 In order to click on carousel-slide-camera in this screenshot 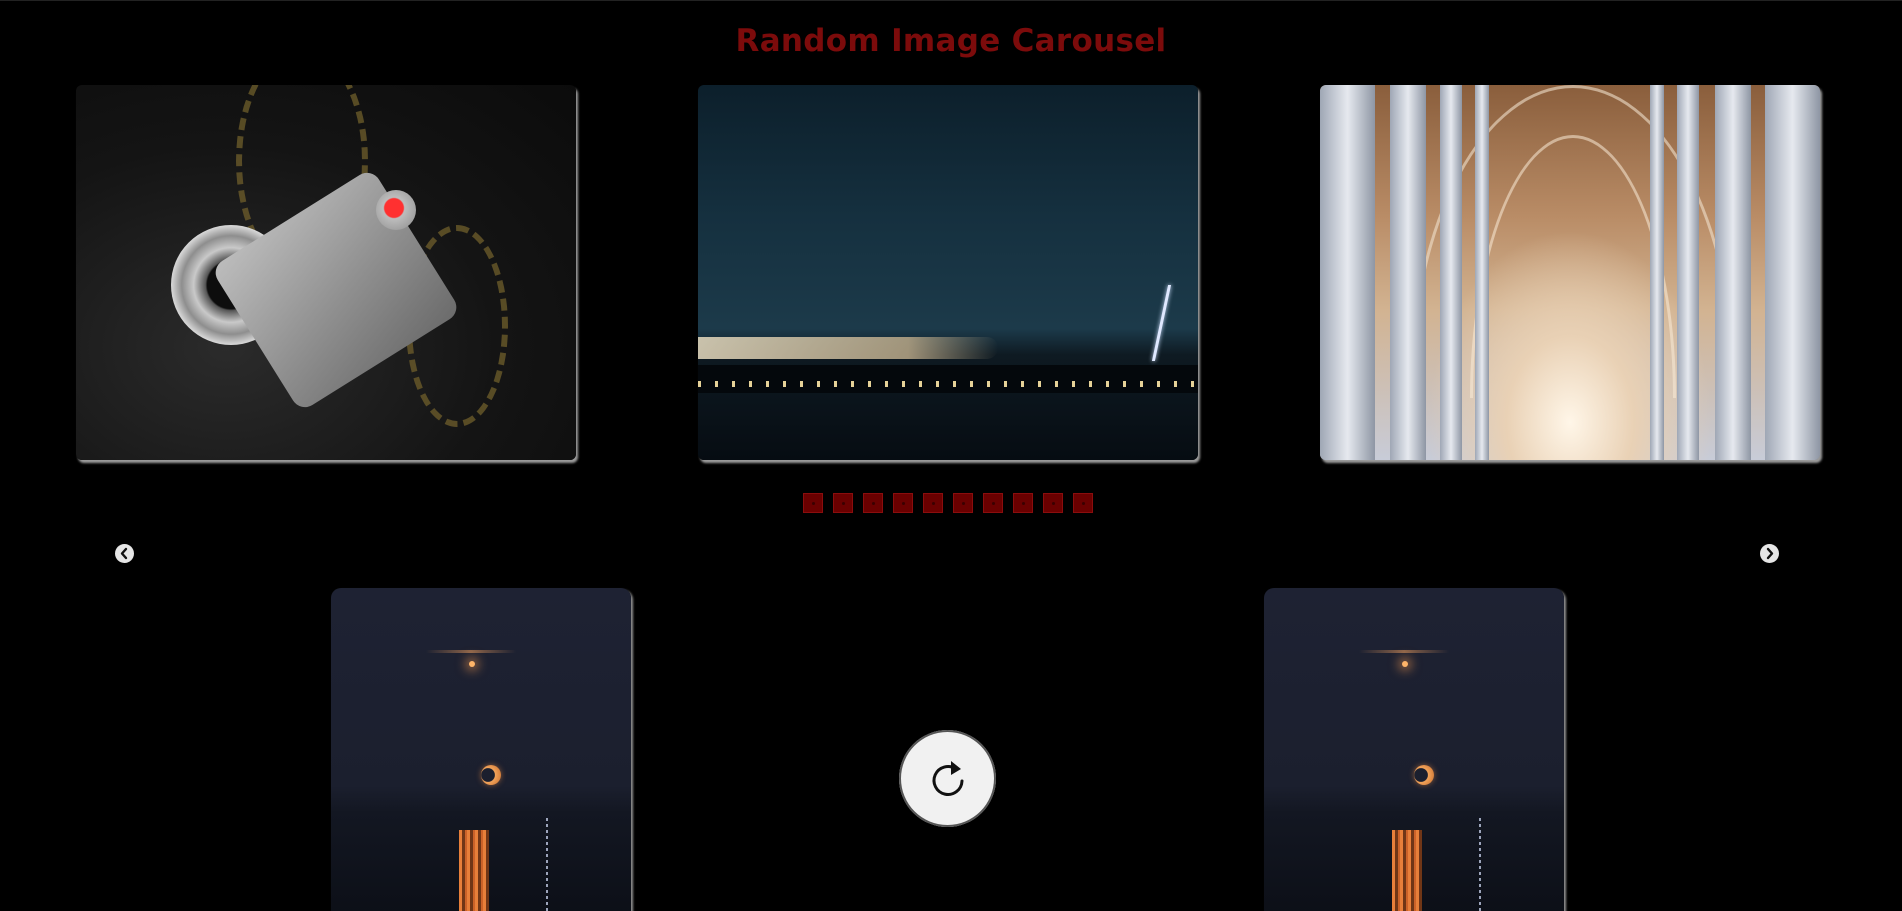, I will do `click(326, 272)`.